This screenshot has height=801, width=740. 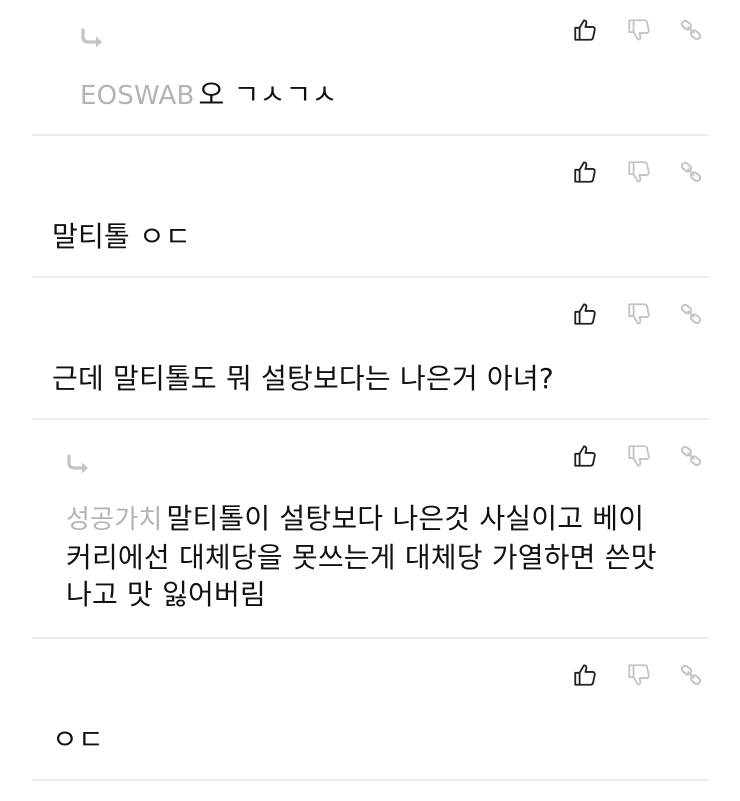 I want to click on comment-body: 근데 말티톨도 뭐 설탕보다는 나은거 아녀?, so click(x=365, y=378).